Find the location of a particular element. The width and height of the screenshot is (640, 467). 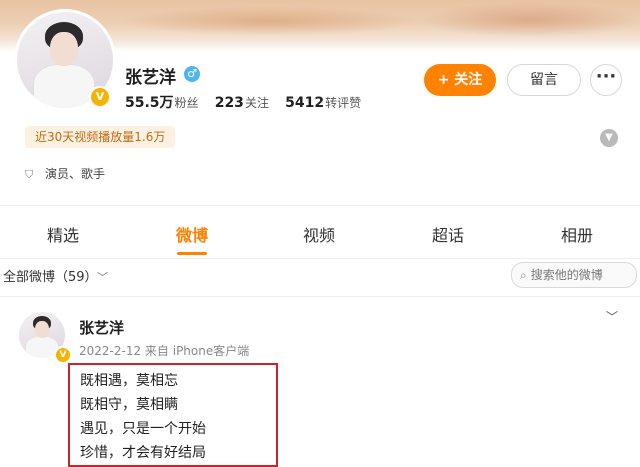

feed-filter: 全部微博（59） ﹀ is located at coordinates (55, 275).